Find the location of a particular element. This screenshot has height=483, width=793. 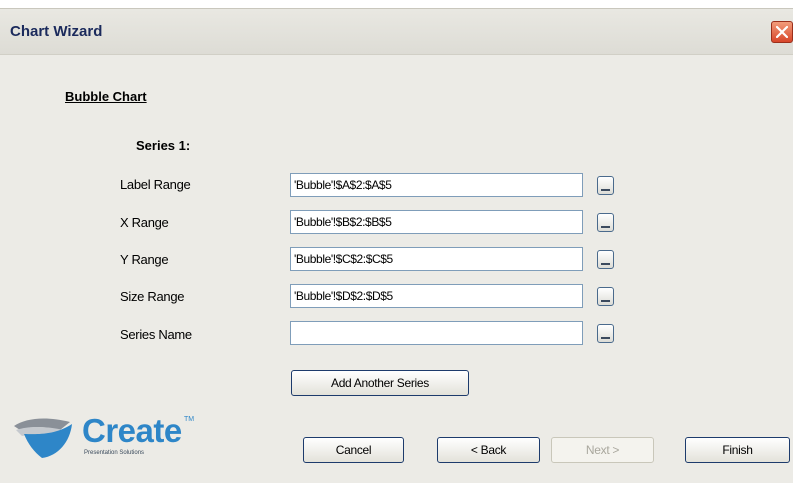

y-range-picker-button is located at coordinates (605, 259).